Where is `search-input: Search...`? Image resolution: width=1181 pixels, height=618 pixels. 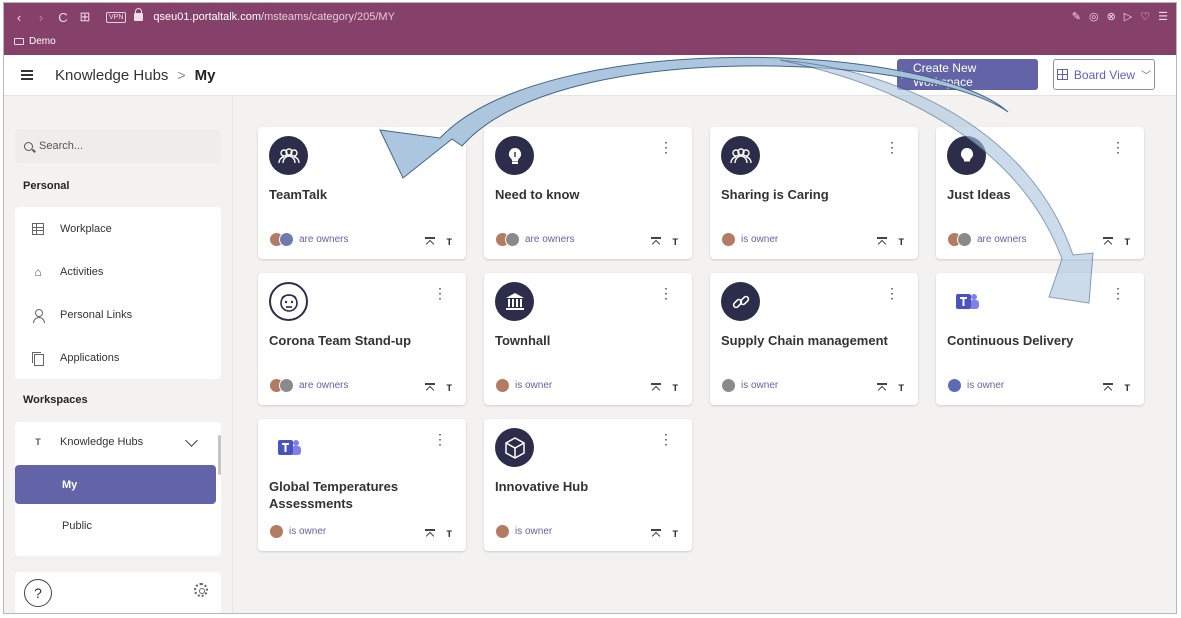 search-input: Search... is located at coordinates (118, 146).